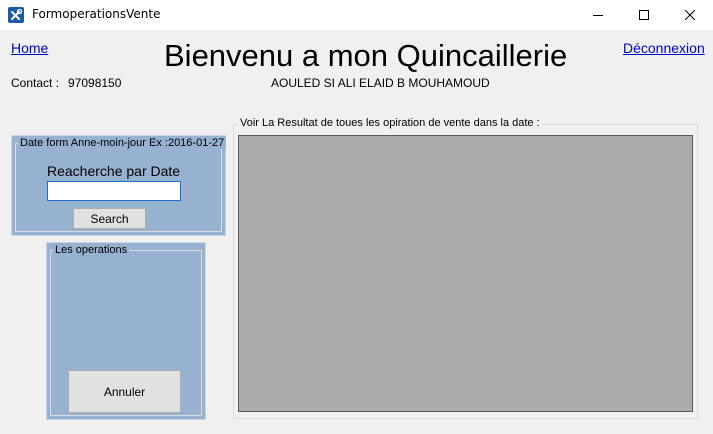 The height and width of the screenshot is (434, 713). I want to click on wrench-screwdriver-icon, so click(16, 15).